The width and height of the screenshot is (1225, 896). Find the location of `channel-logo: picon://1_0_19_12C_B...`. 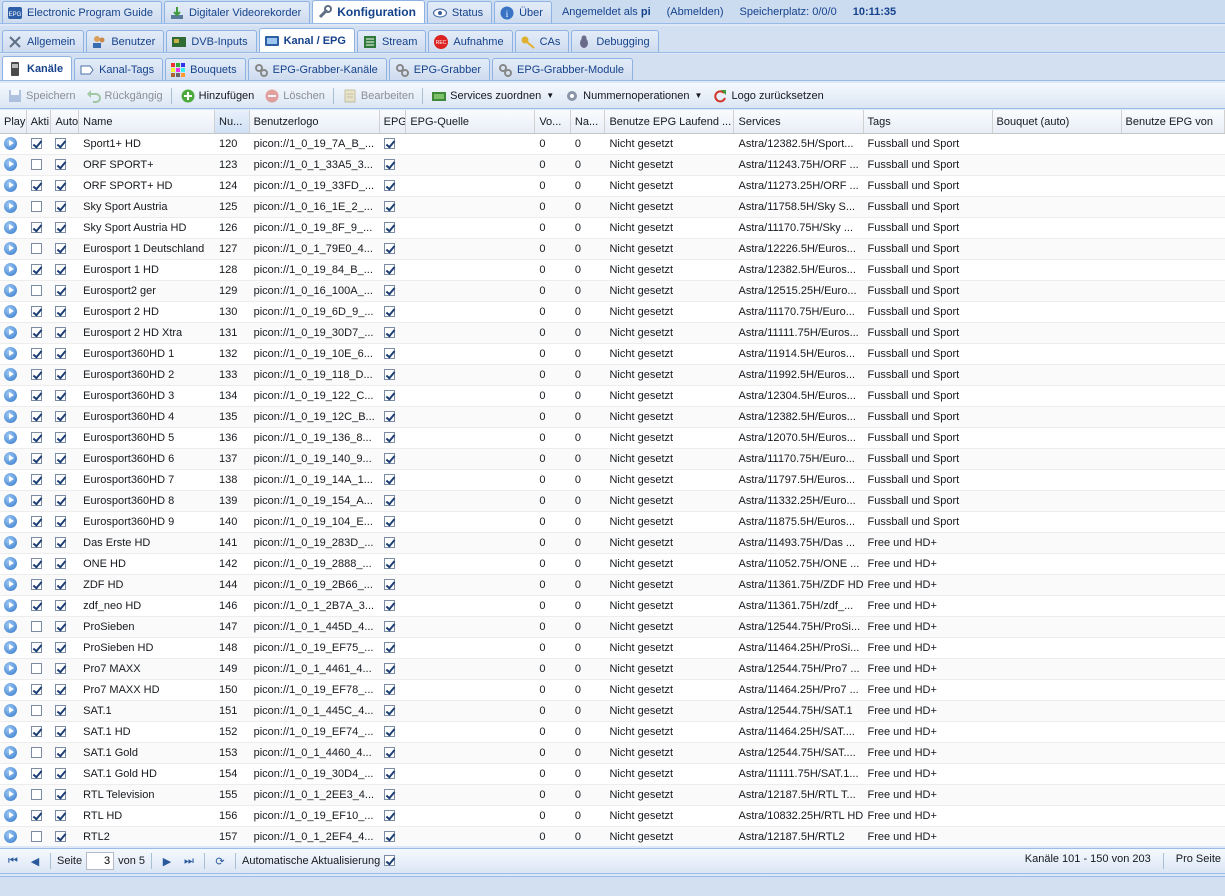

channel-logo: picon://1_0_19_12C_B... is located at coordinates (315, 417).